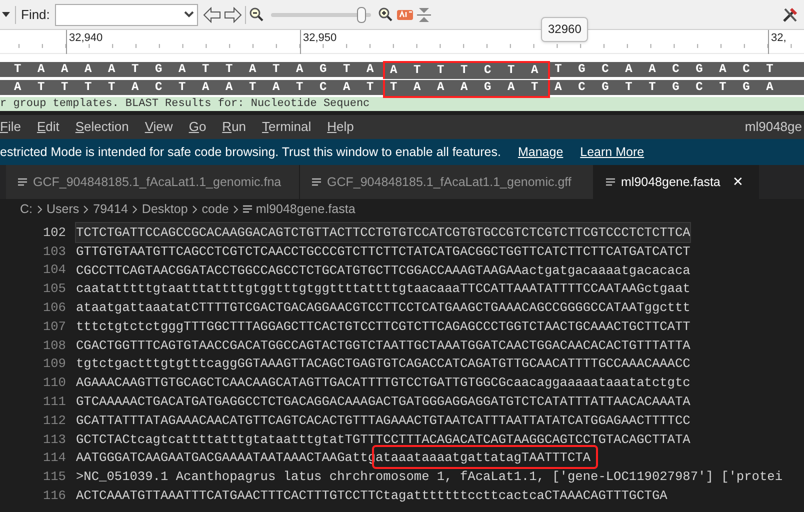 The height and width of the screenshot is (512, 804). Describe the element at coordinates (54, 401) in the screenshot. I see `line-number: 111` at that location.